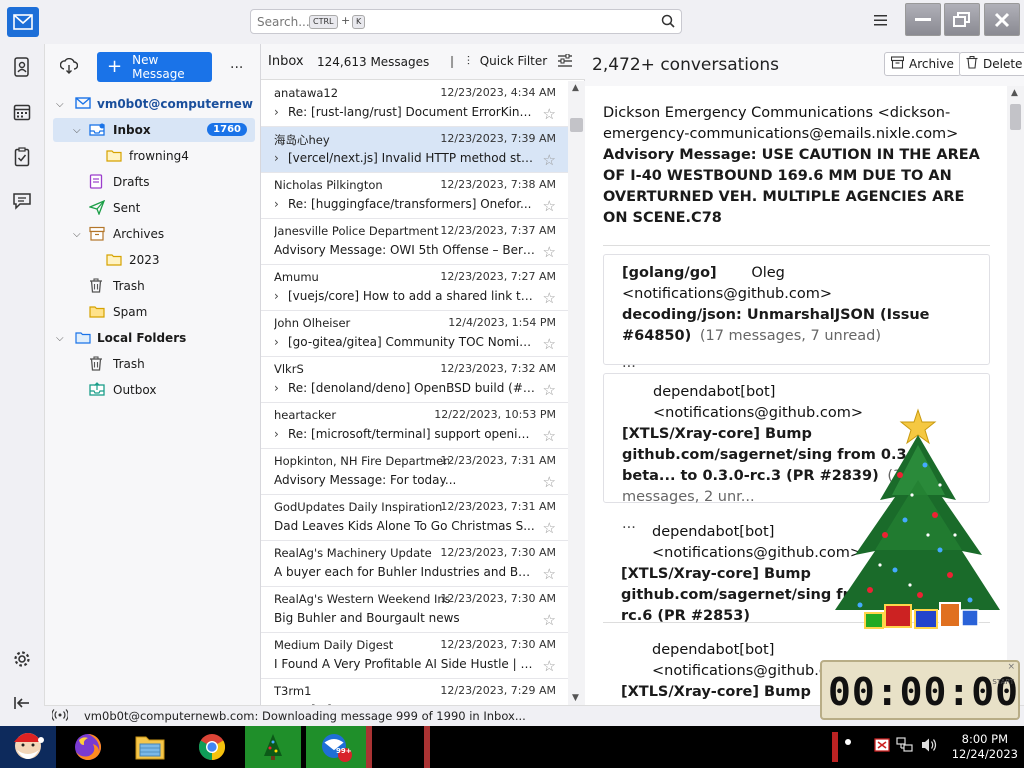  What do you see at coordinates (923, 19) in the screenshot?
I see `minimize-button` at bounding box center [923, 19].